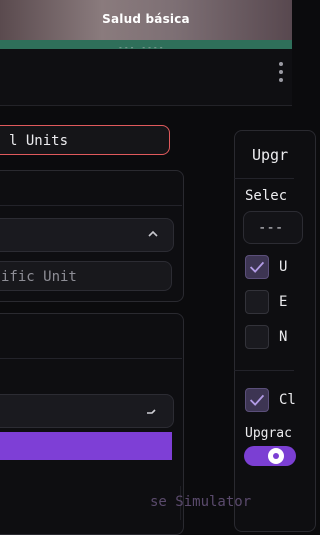 This screenshot has height=535, width=320. I want to click on upgrade-panel-title: Upgr, so click(270, 155).